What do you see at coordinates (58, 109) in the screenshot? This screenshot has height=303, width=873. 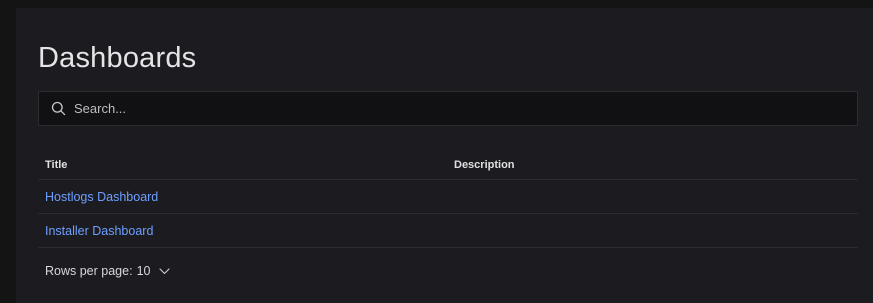 I see `search-icon` at bounding box center [58, 109].